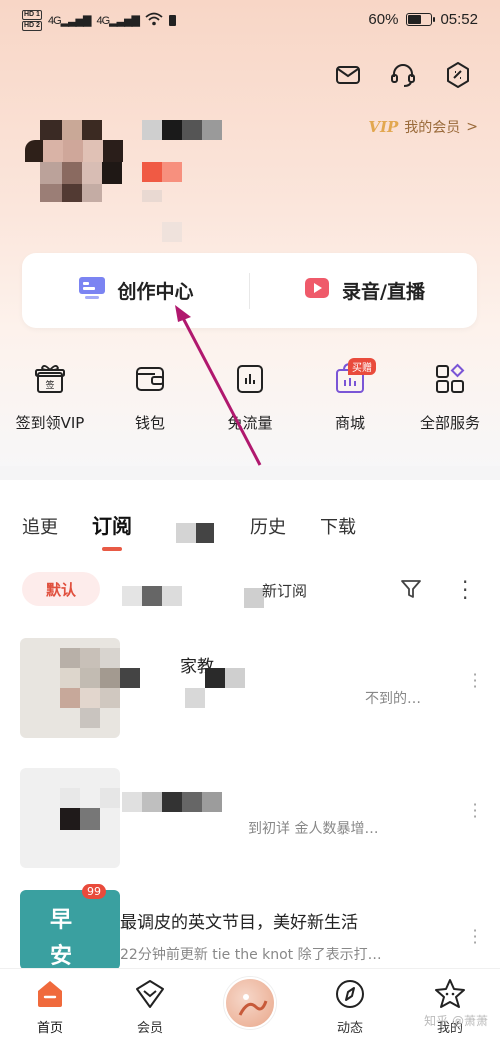 The height and width of the screenshot is (1038, 500). What do you see at coordinates (362, 366) in the screenshot?
I see `store-badge: 买赠` at bounding box center [362, 366].